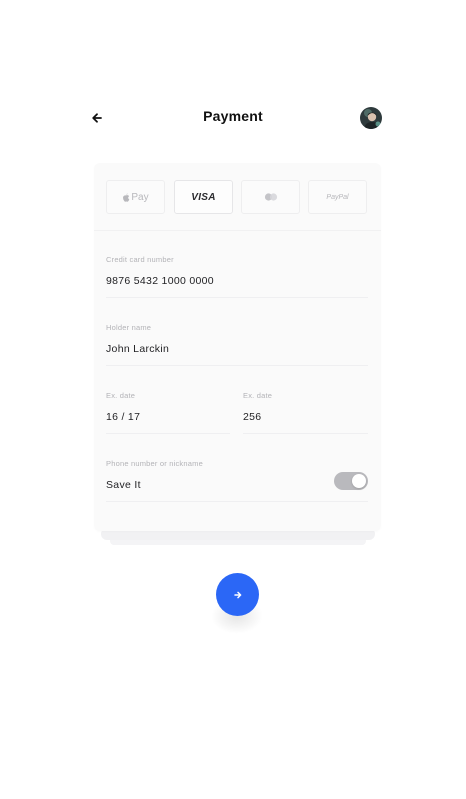 The height and width of the screenshot is (799, 466). What do you see at coordinates (252, 417) in the screenshot?
I see `cvv-input: 256` at bounding box center [252, 417].